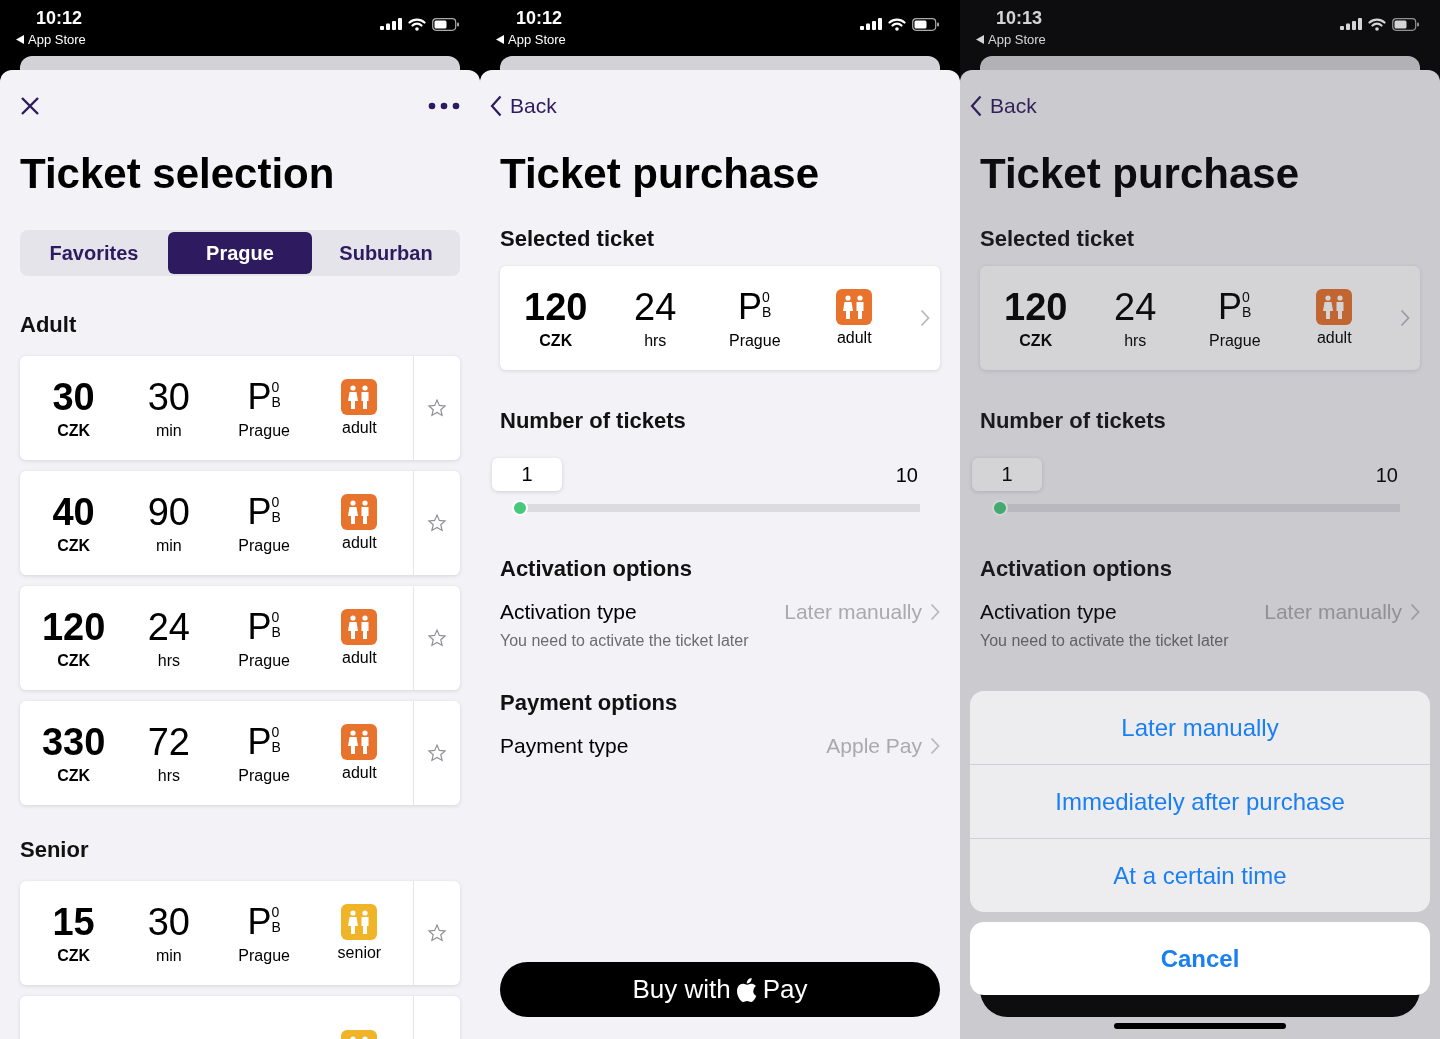 The image size is (1440, 1039). What do you see at coordinates (55, 850) in the screenshot?
I see `section-heading: Senior` at bounding box center [55, 850].